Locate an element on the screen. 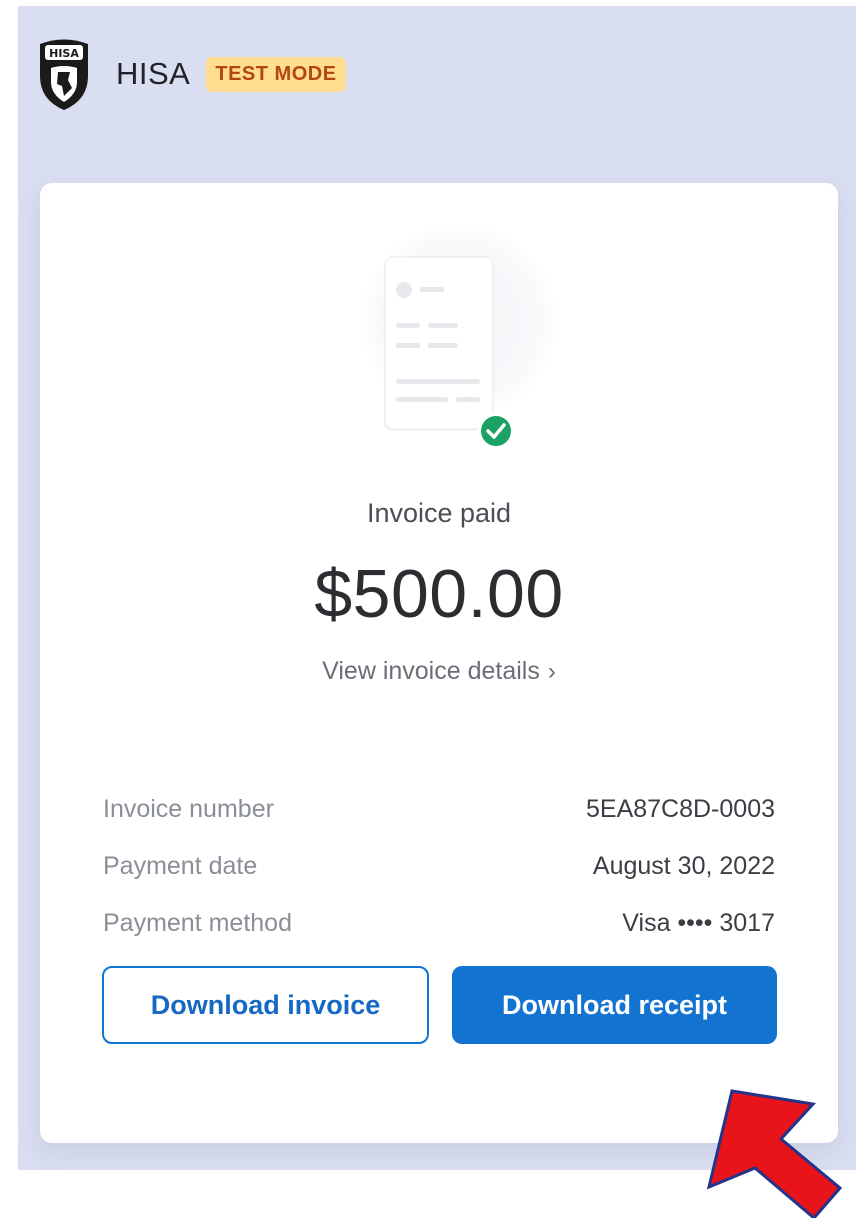 The height and width of the screenshot is (1218, 856). invoice-number-value: 5EA87C8D-0003 is located at coordinates (680, 809).